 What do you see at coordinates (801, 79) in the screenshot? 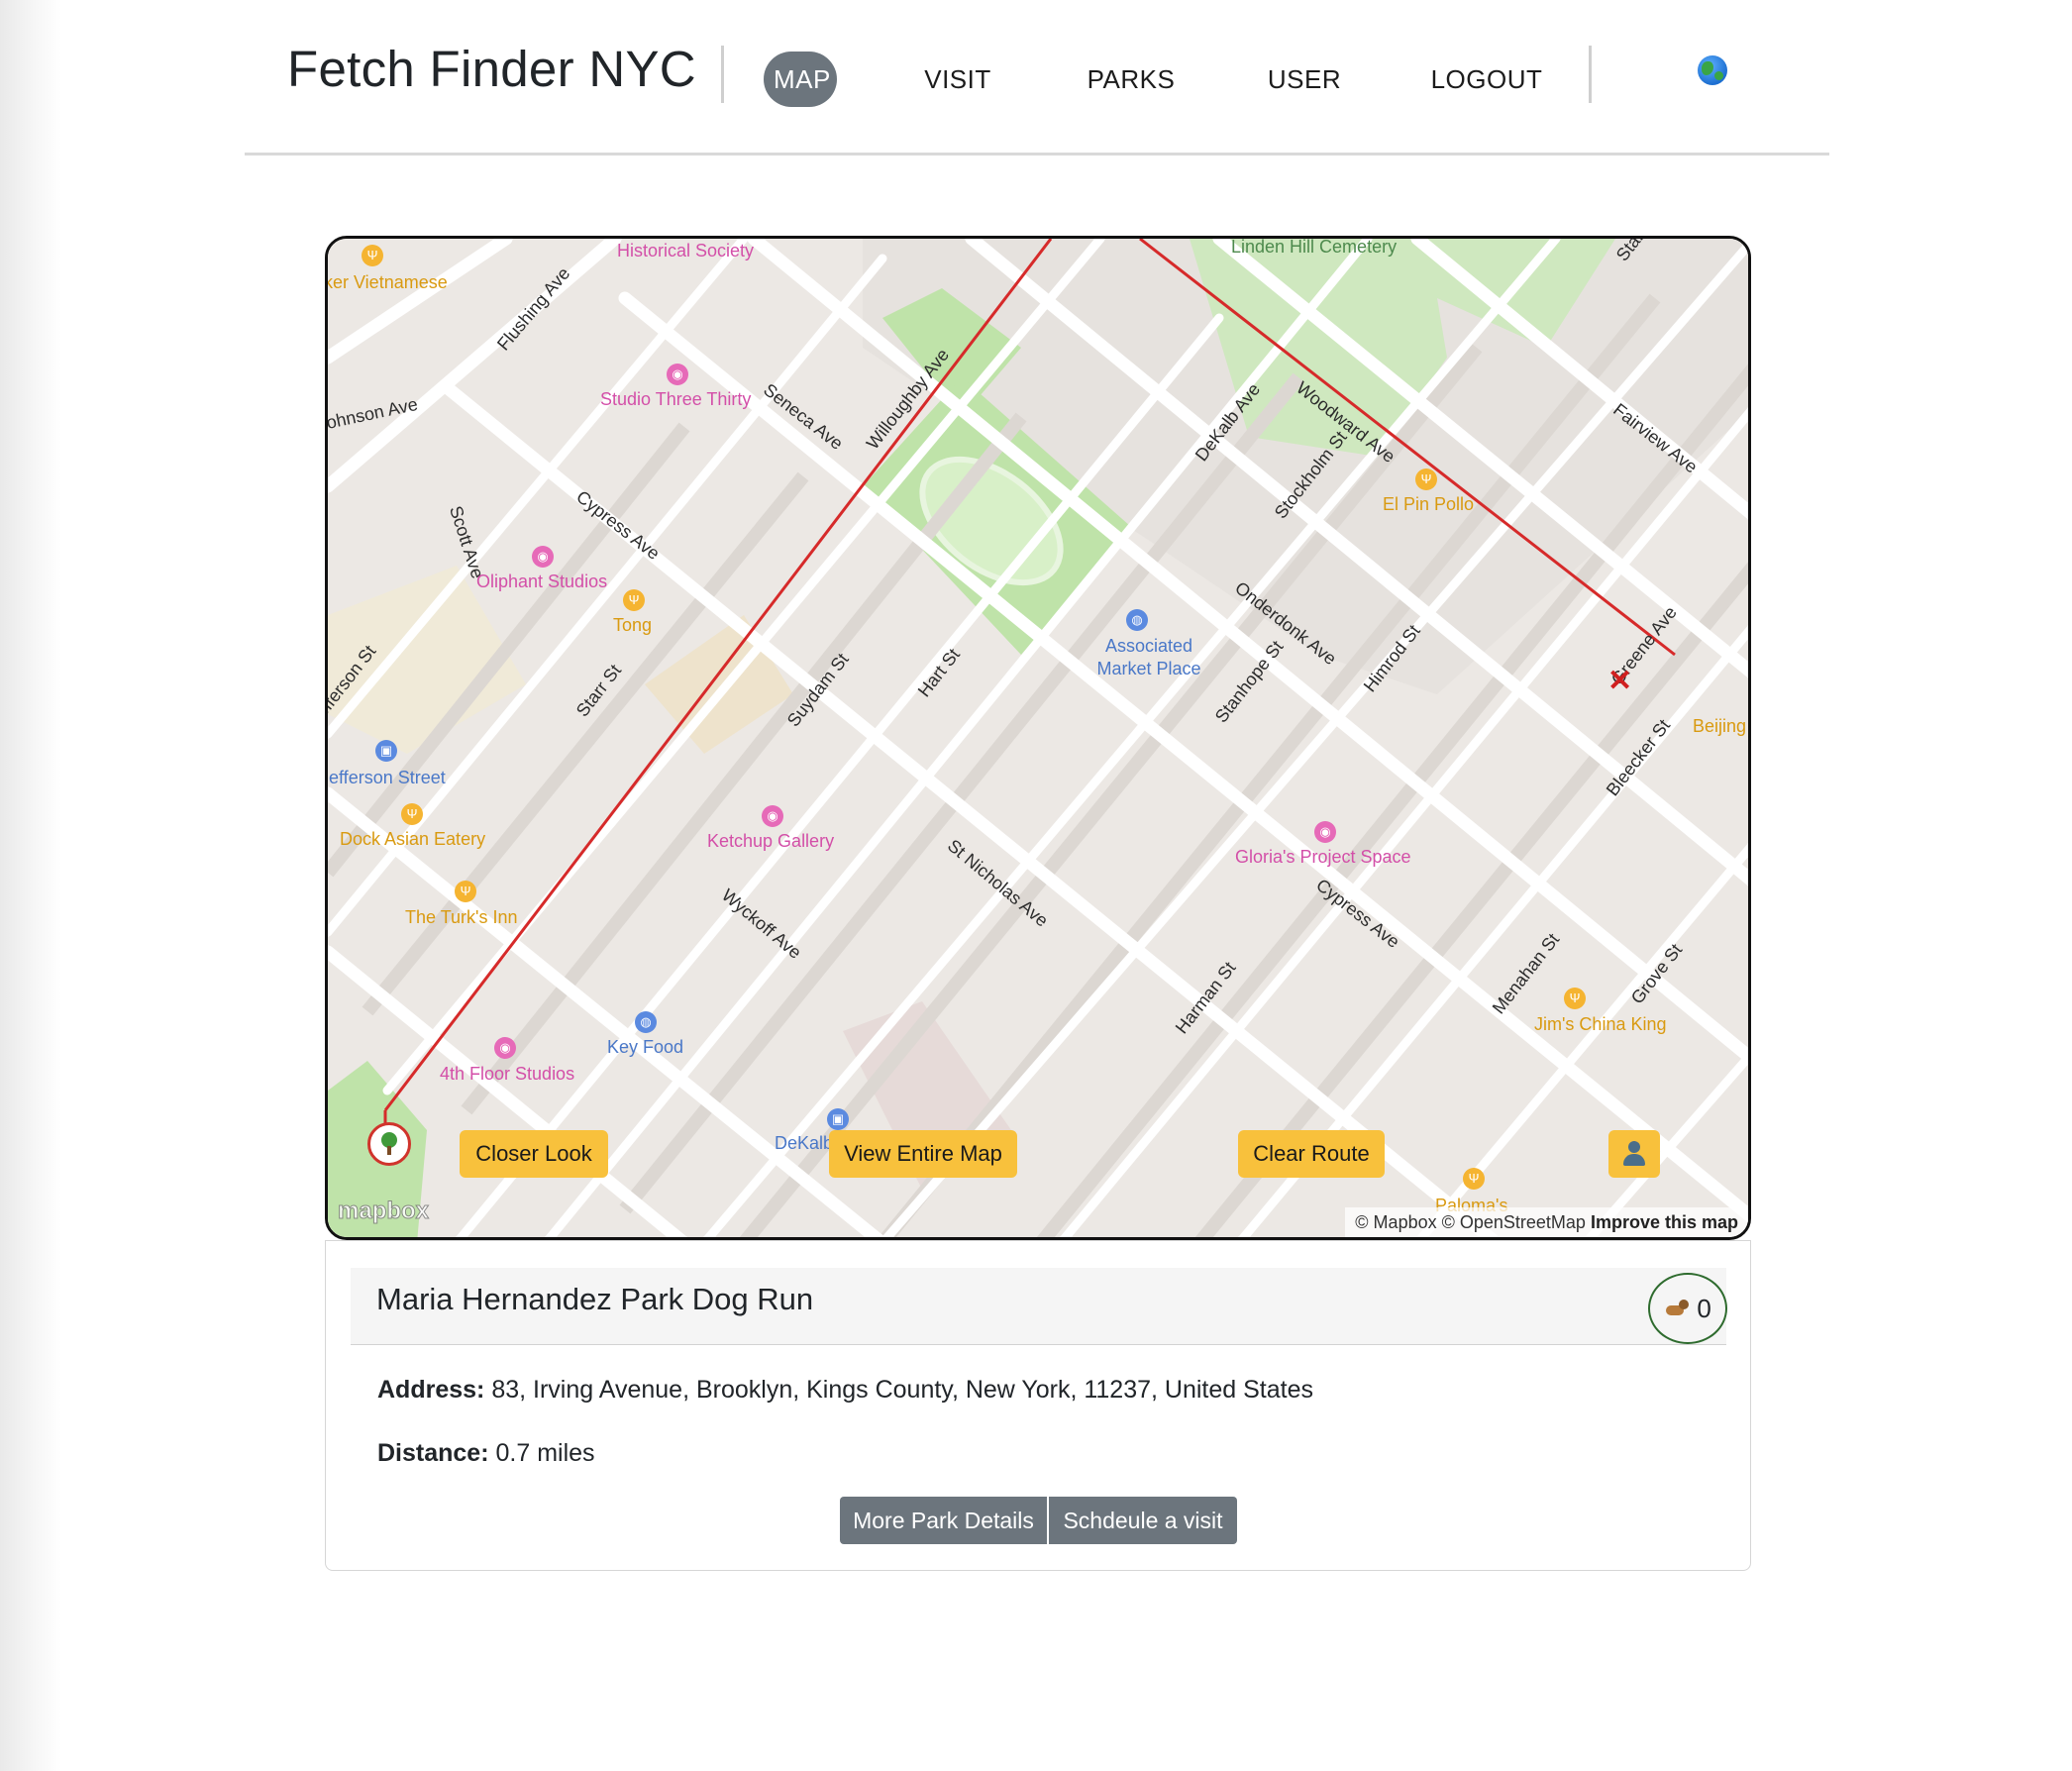
I see `nav-map: MAP` at bounding box center [801, 79].